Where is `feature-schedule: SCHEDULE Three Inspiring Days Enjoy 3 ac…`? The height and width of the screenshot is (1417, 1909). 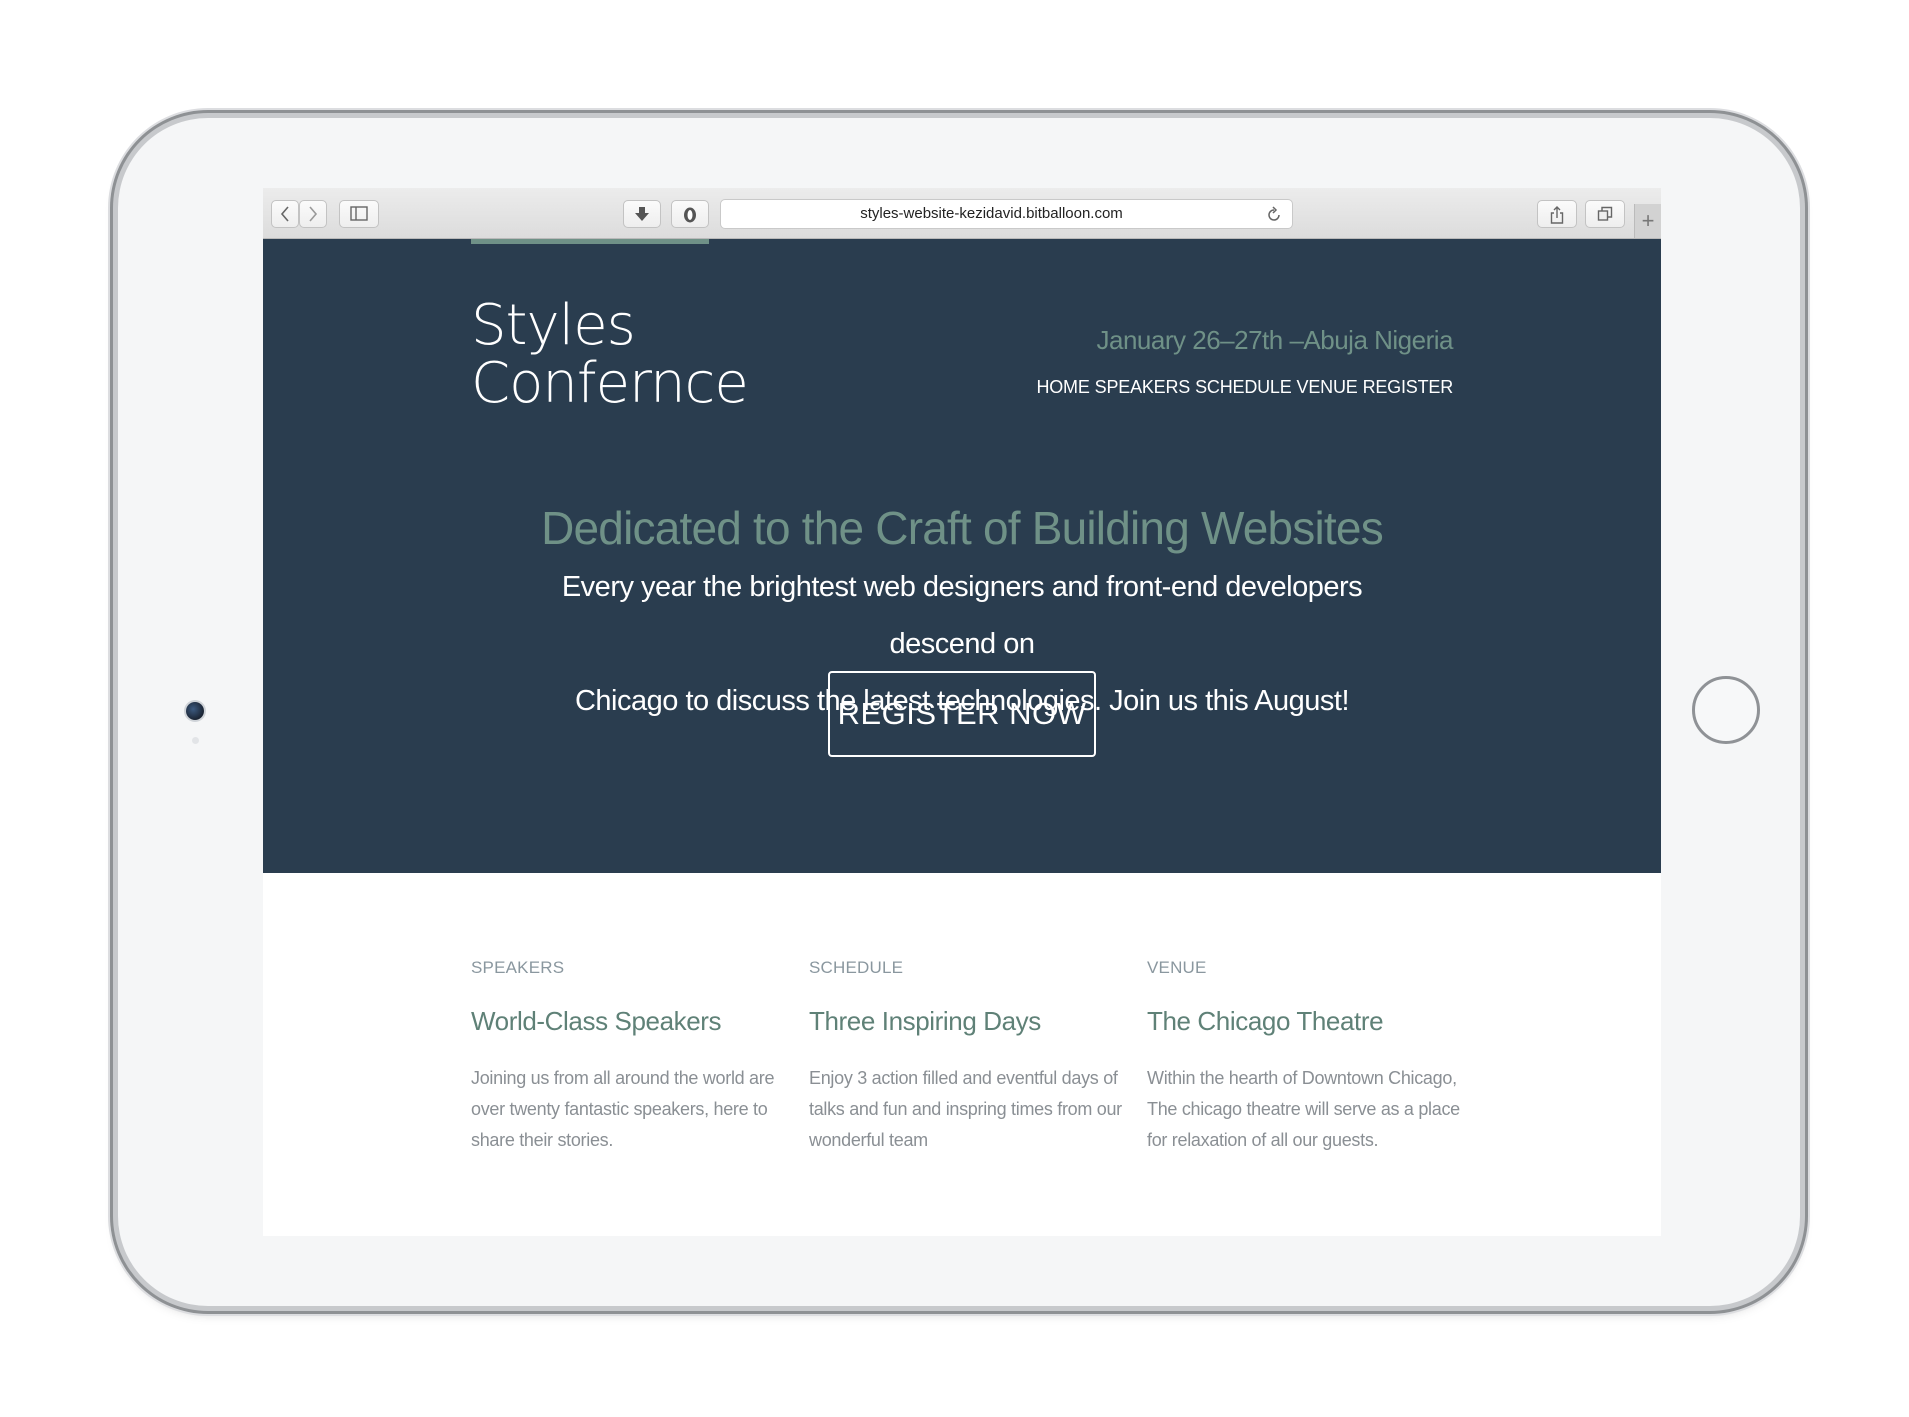 feature-schedule: SCHEDULE Three Inspiring Days Enjoy 3 ac… is located at coordinates (969, 1057).